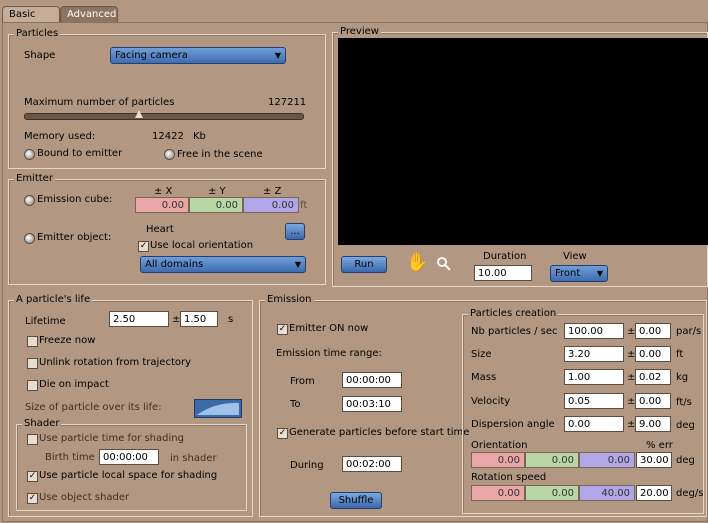 This screenshot has width=708, height=523. I want to click on shader-legend: Shader, so click(42, 423).